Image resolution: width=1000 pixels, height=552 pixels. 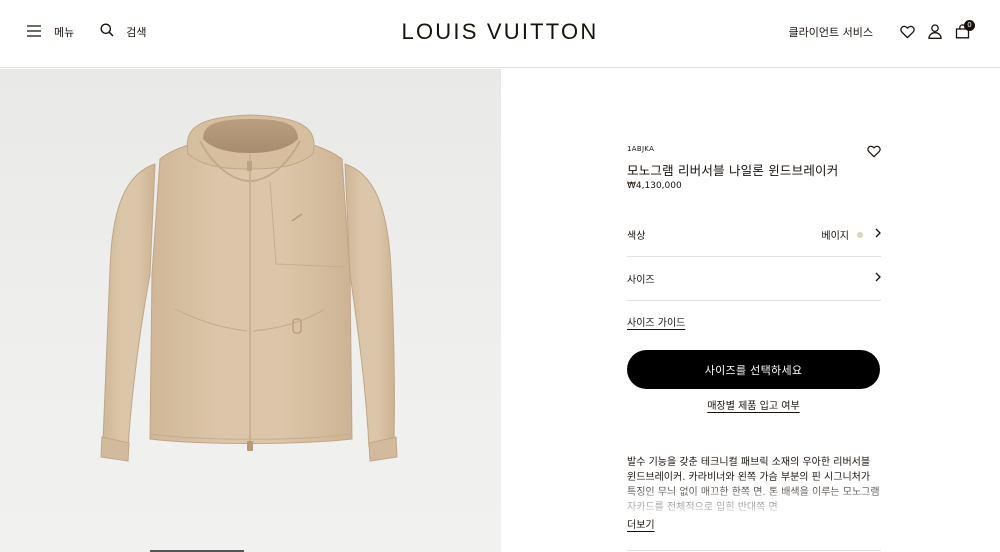 I want to click on product-name: 모노그램 리버서블 나일론 윈드브레이커, so click(x=733, y=170).